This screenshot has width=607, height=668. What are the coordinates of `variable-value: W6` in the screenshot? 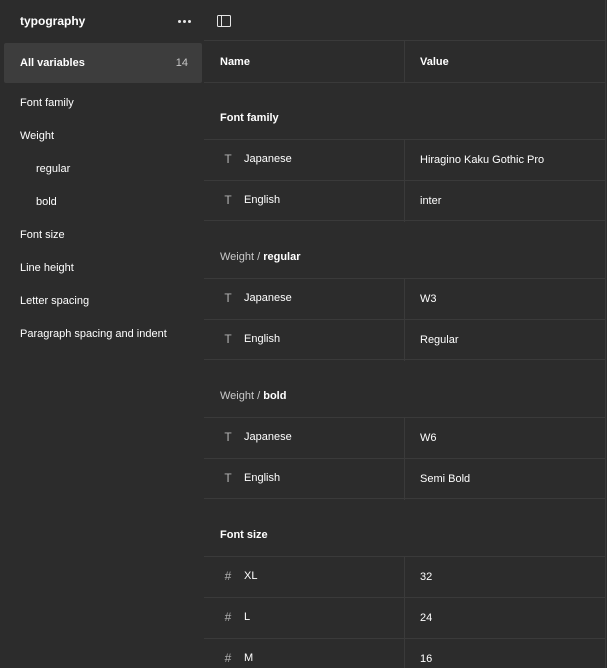 It's located at (428, 438).